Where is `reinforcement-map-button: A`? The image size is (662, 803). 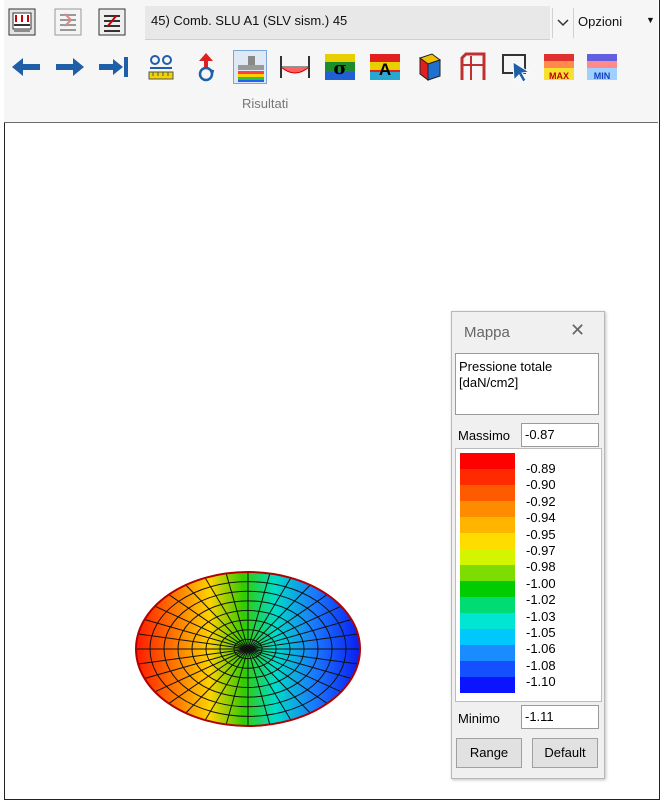
reinforcement-map-button: A is located at coordinates (385, 67).